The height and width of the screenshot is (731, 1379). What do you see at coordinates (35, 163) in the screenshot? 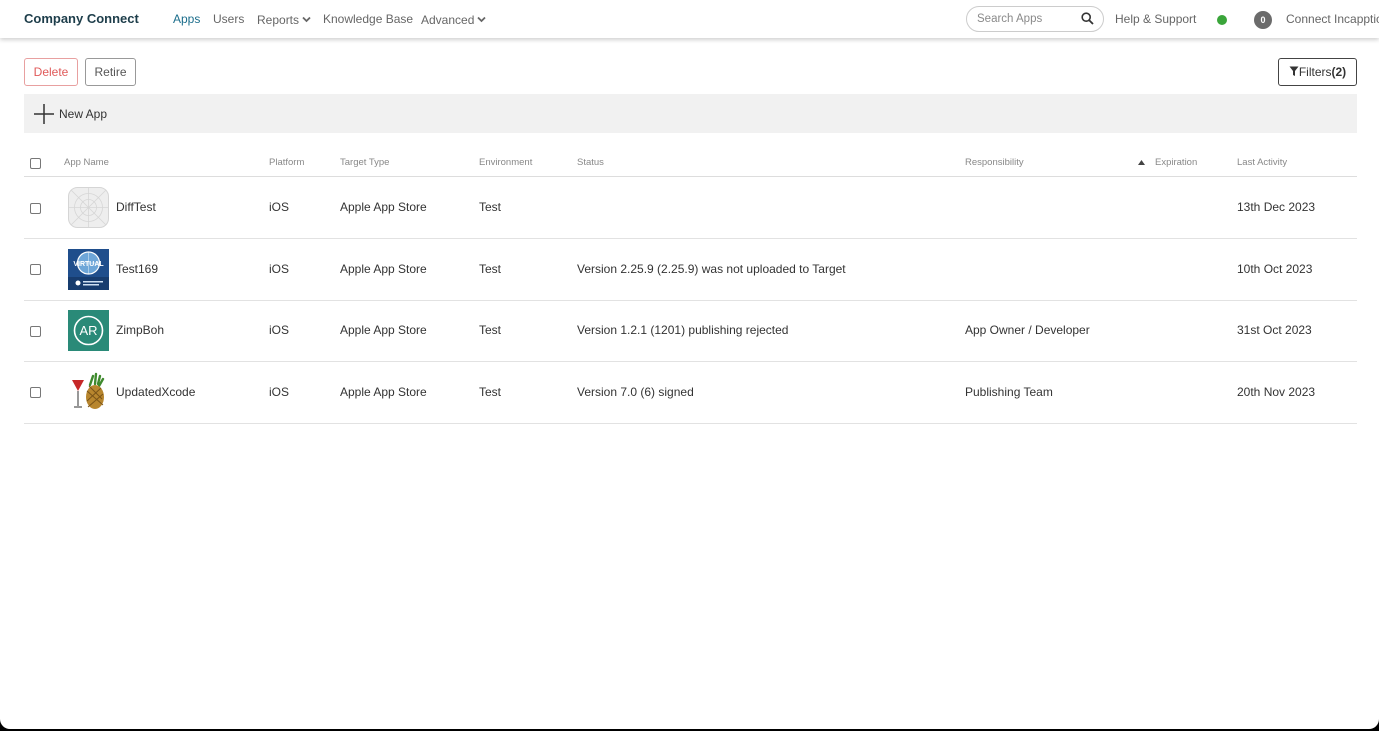
I see `select-all-checkbox` at bounding box center [35, 163].